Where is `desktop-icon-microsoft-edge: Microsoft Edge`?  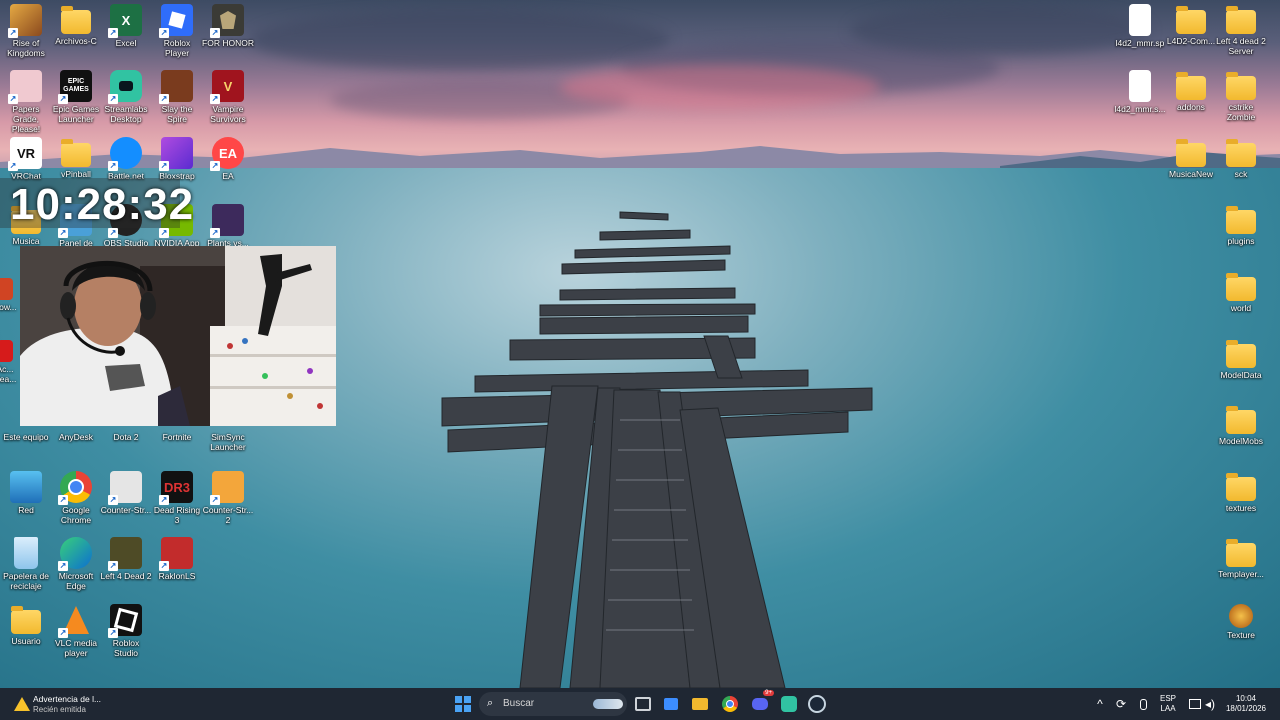 desktop-icon-microsoft-edge: Microsoft Edge is located at coordinates (76, 564).